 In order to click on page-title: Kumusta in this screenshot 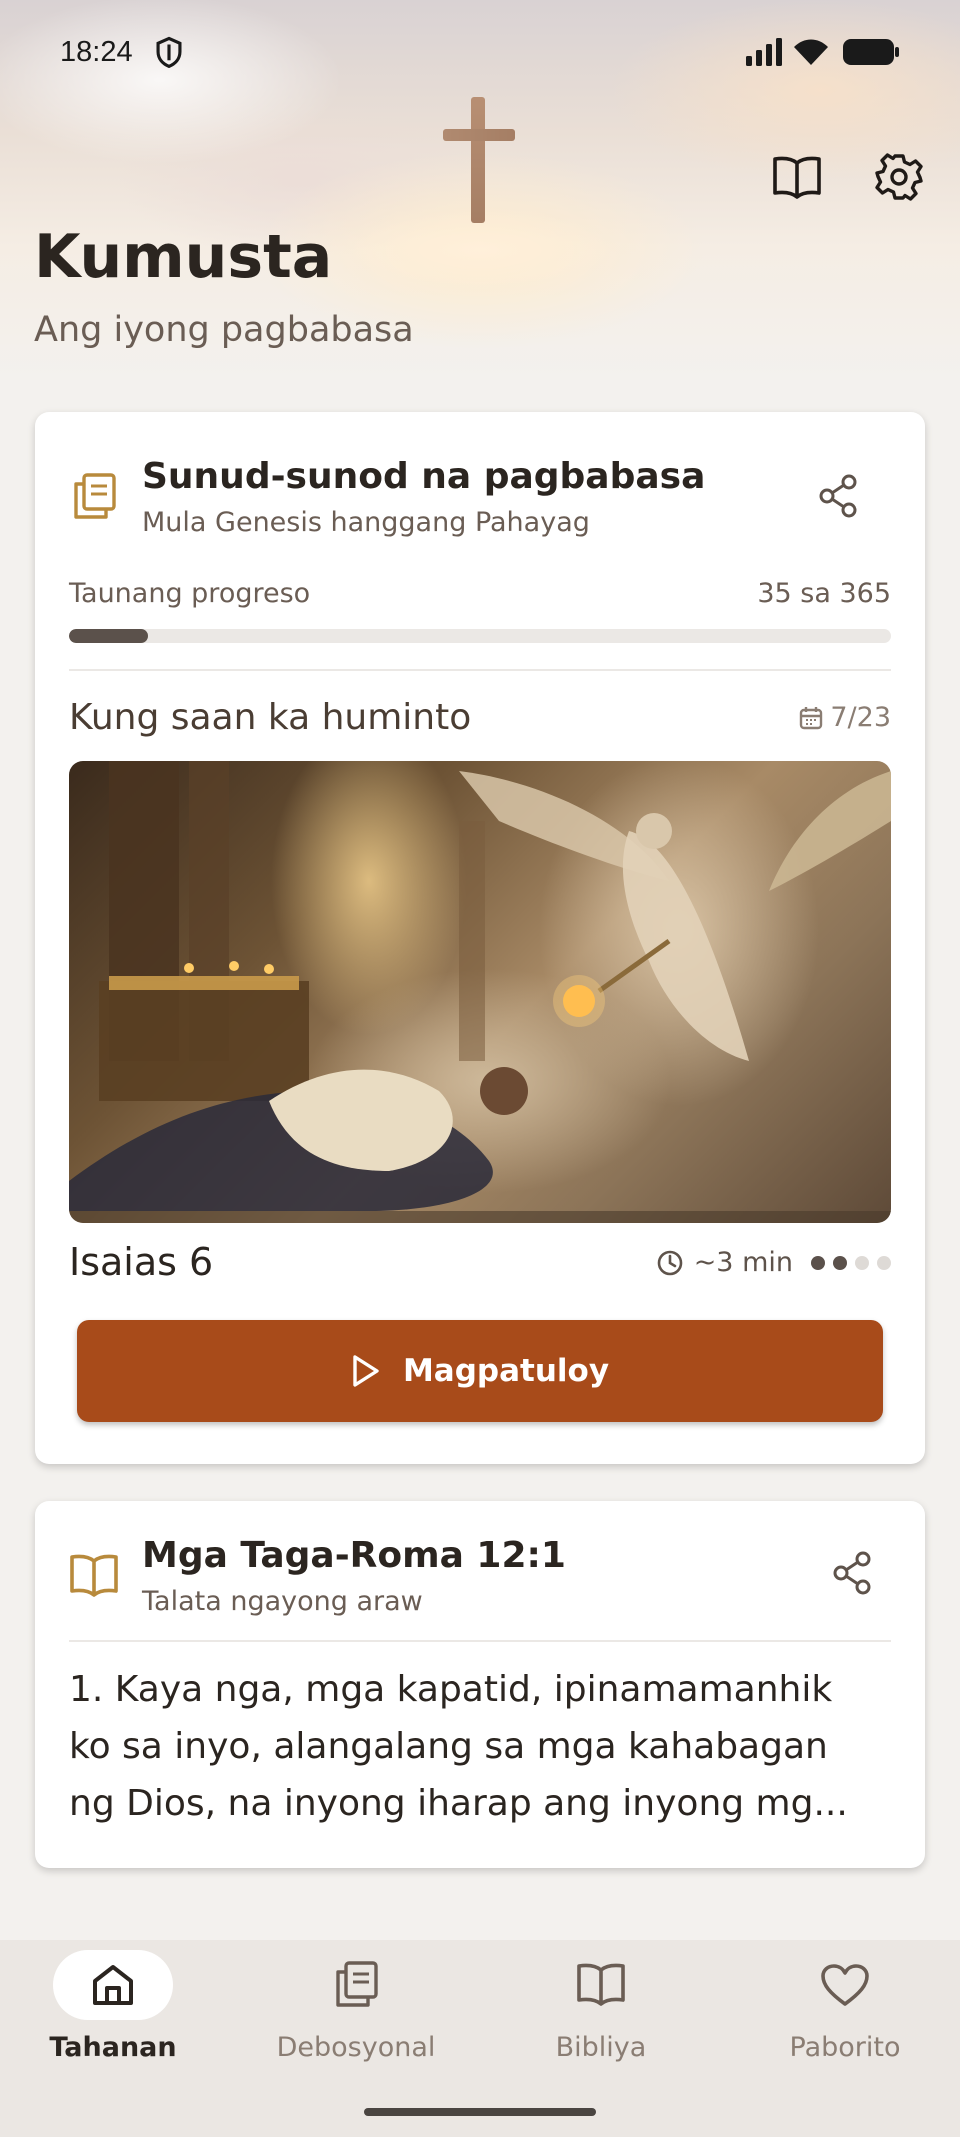, I will do `click(183, 257)`.